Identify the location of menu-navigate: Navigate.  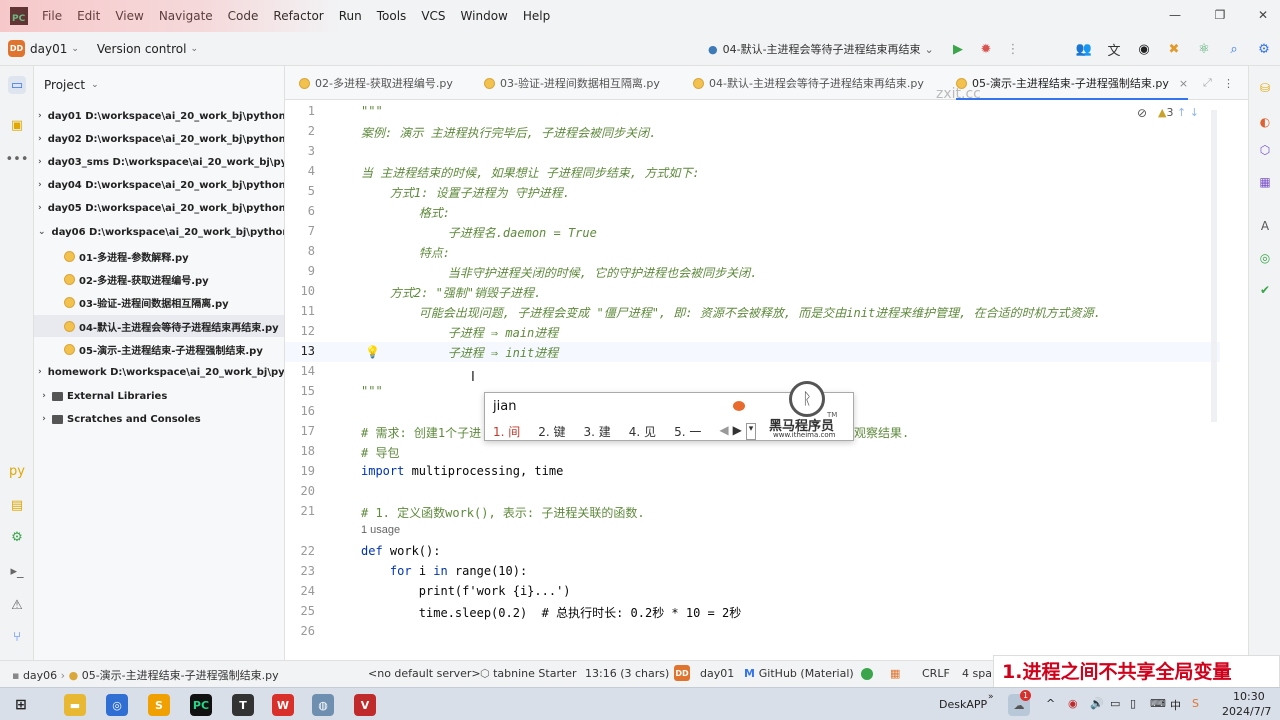
(186, 16).